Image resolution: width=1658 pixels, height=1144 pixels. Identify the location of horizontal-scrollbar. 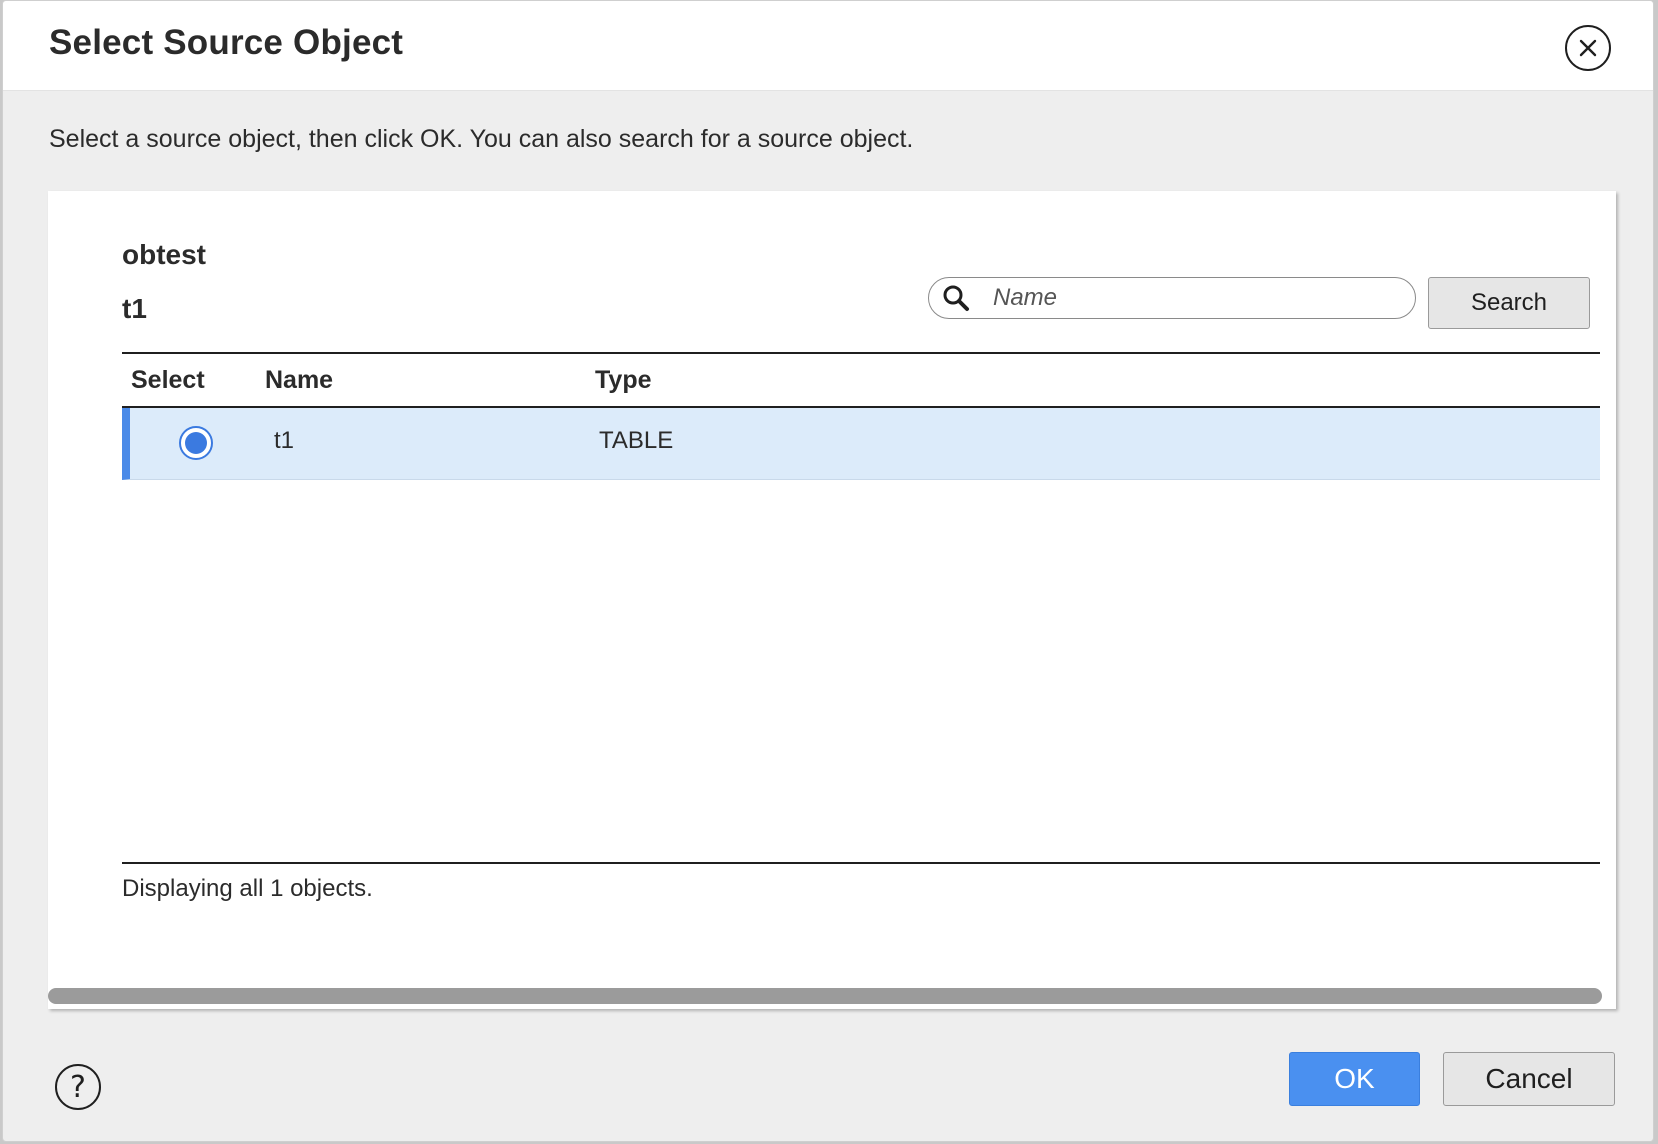
(825, 996).